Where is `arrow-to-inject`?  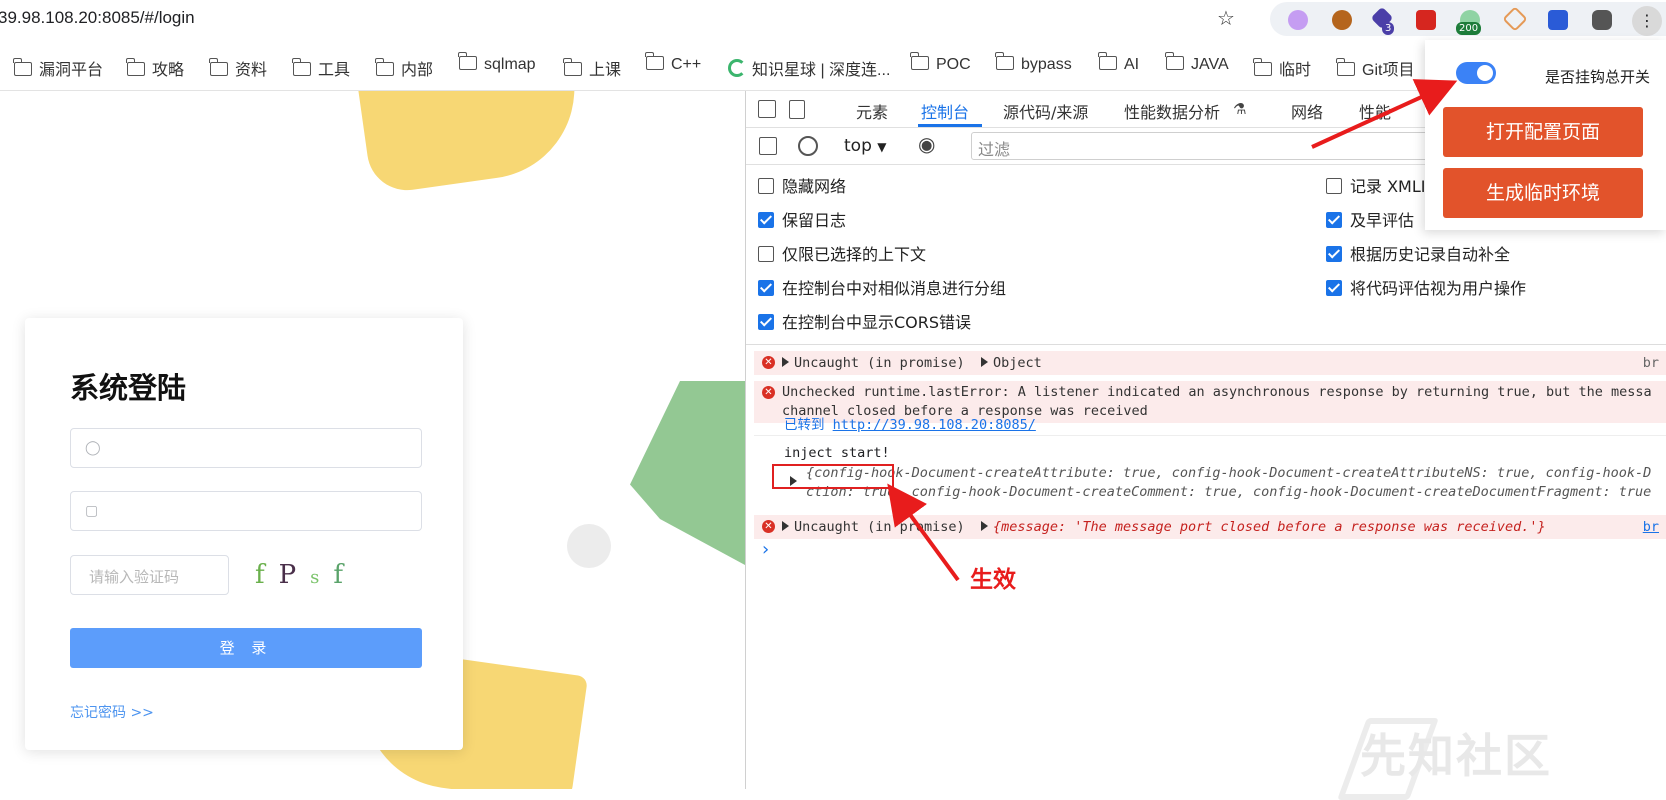 arrow-to-inject is located at coordinates (923, 532).